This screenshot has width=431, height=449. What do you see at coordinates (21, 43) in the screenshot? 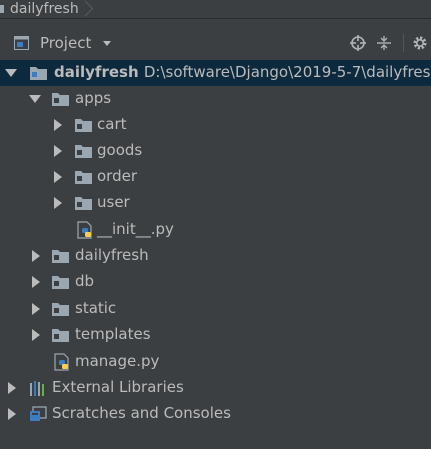
I see `project-view-icon` at bounding box center [21, 43].